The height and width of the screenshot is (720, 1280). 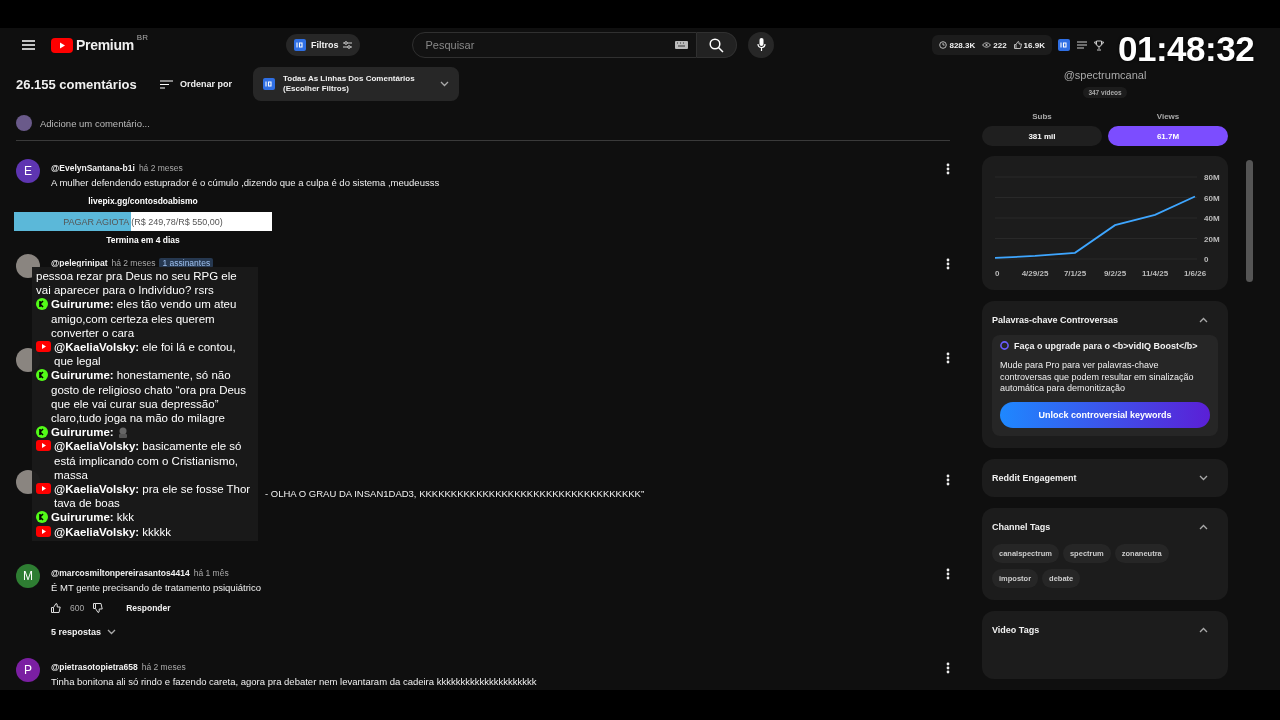 What do you see at coordinates (1105, 75) in the screenshot?
I see `channel-handle: @spectrumcanal` at bounding box center [1105, 75].